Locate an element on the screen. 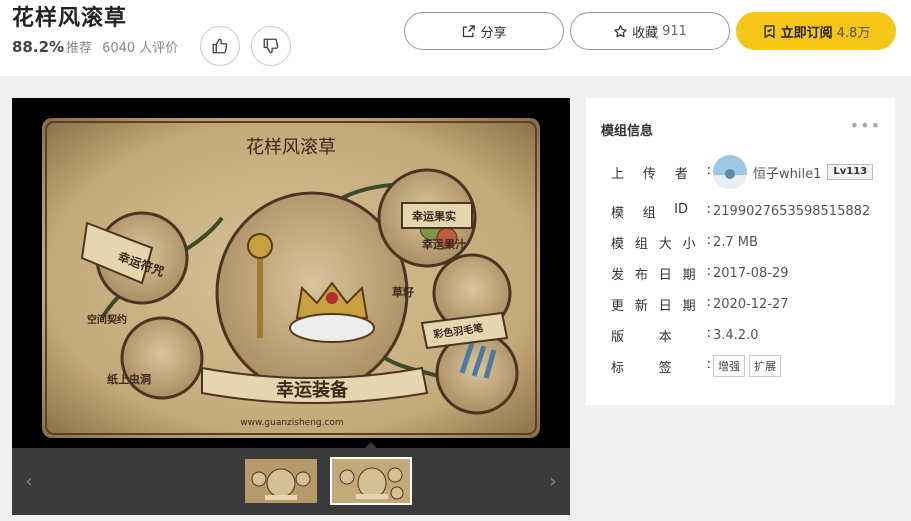 This screenshot has height=521, width=911. info-row-updated: 更新日期: 2020-12-27 is located at coordinates (751, 304).